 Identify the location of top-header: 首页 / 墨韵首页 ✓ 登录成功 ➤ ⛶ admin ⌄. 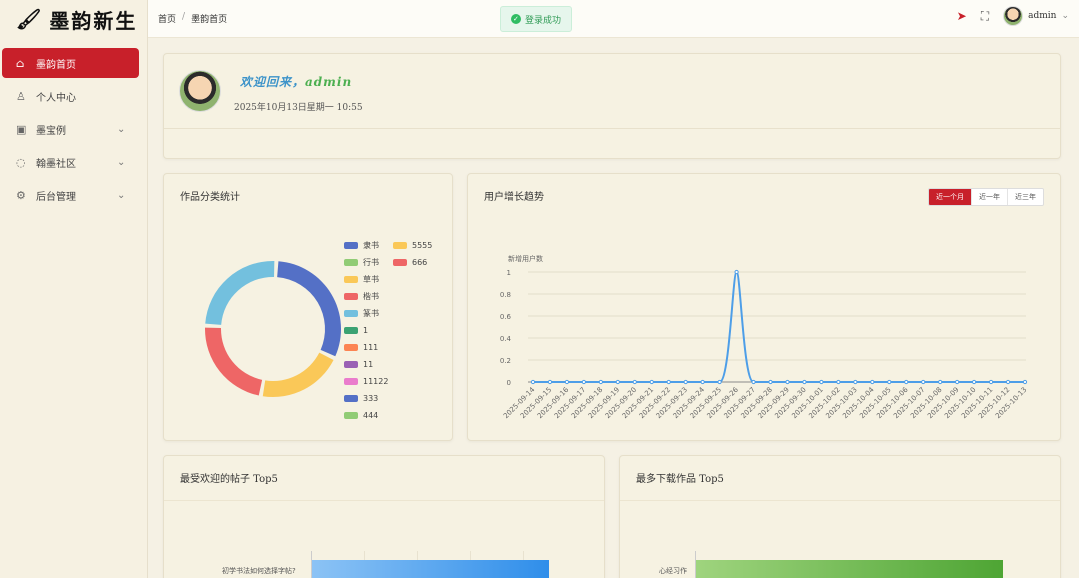
(613, 19).